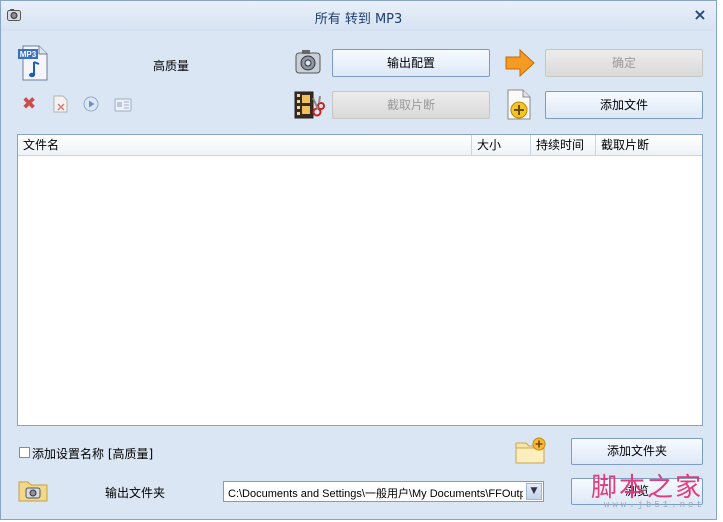 This screenshot has height=522, width=723. I want to click on window-title: 所有 转到 MP3, so click(358, 19).